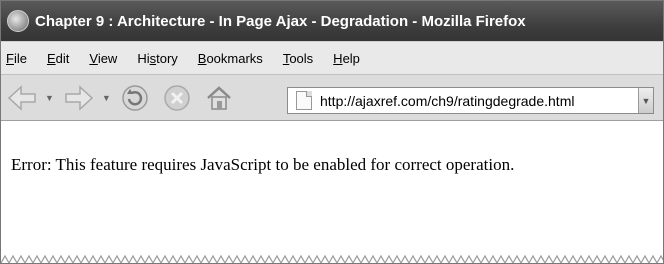  What do you see at coordinates (18, 21) in the screenshot?
I see `firefox-icon` at bounding box center [18, 21].